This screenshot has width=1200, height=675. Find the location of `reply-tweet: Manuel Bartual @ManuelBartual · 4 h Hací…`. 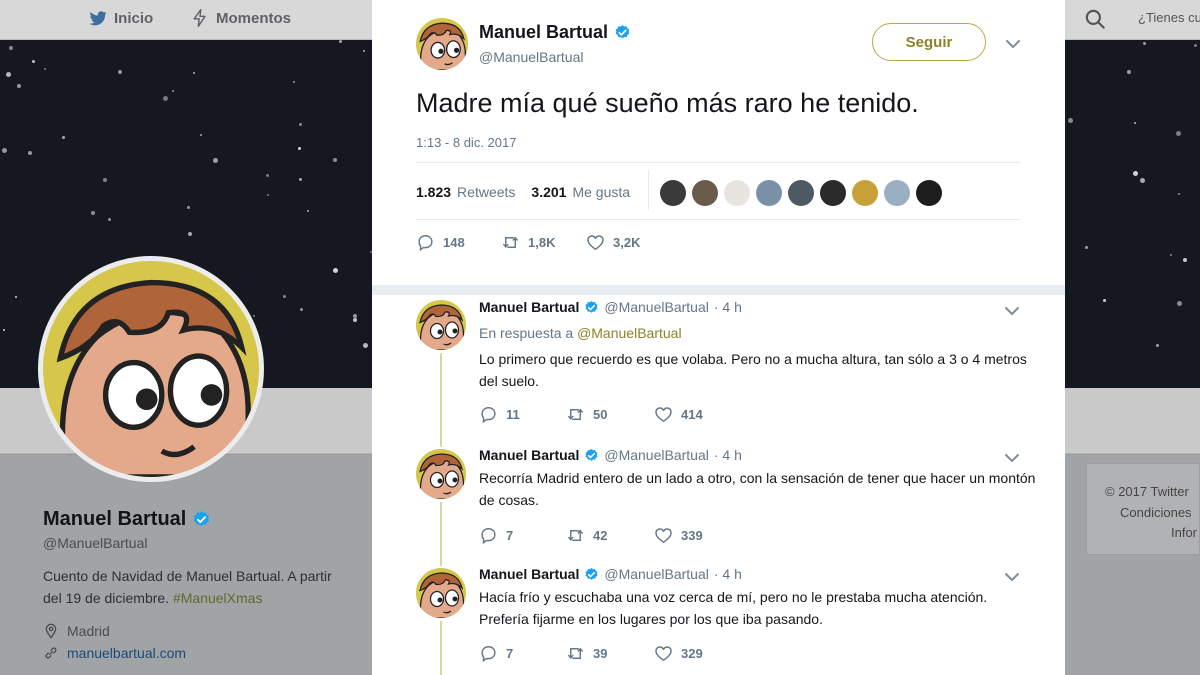

reply-tweet: Manuel Bartual @ManuelBartual · 4 h Hací… is located at coordinates (718, 616).